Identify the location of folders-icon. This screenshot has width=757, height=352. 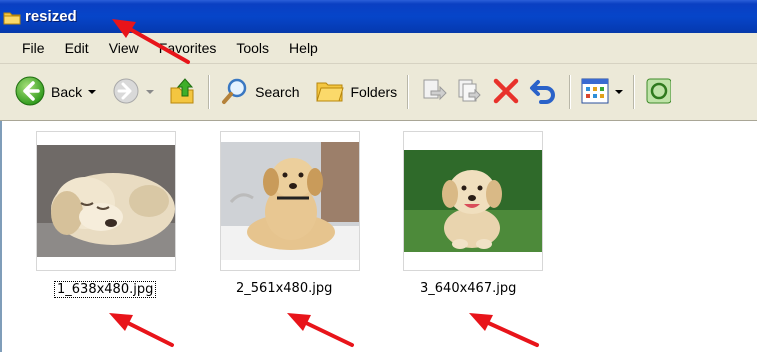
(330, 92).